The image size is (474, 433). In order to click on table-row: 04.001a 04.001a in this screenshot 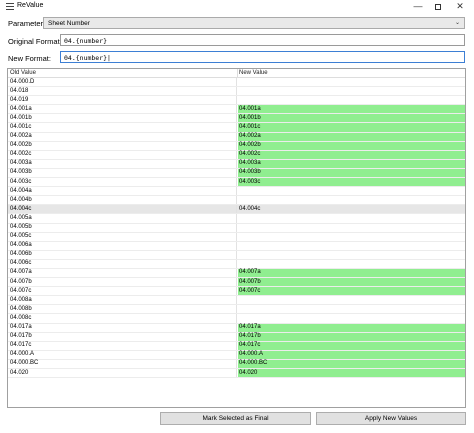, I will do `click(236, 110)`.